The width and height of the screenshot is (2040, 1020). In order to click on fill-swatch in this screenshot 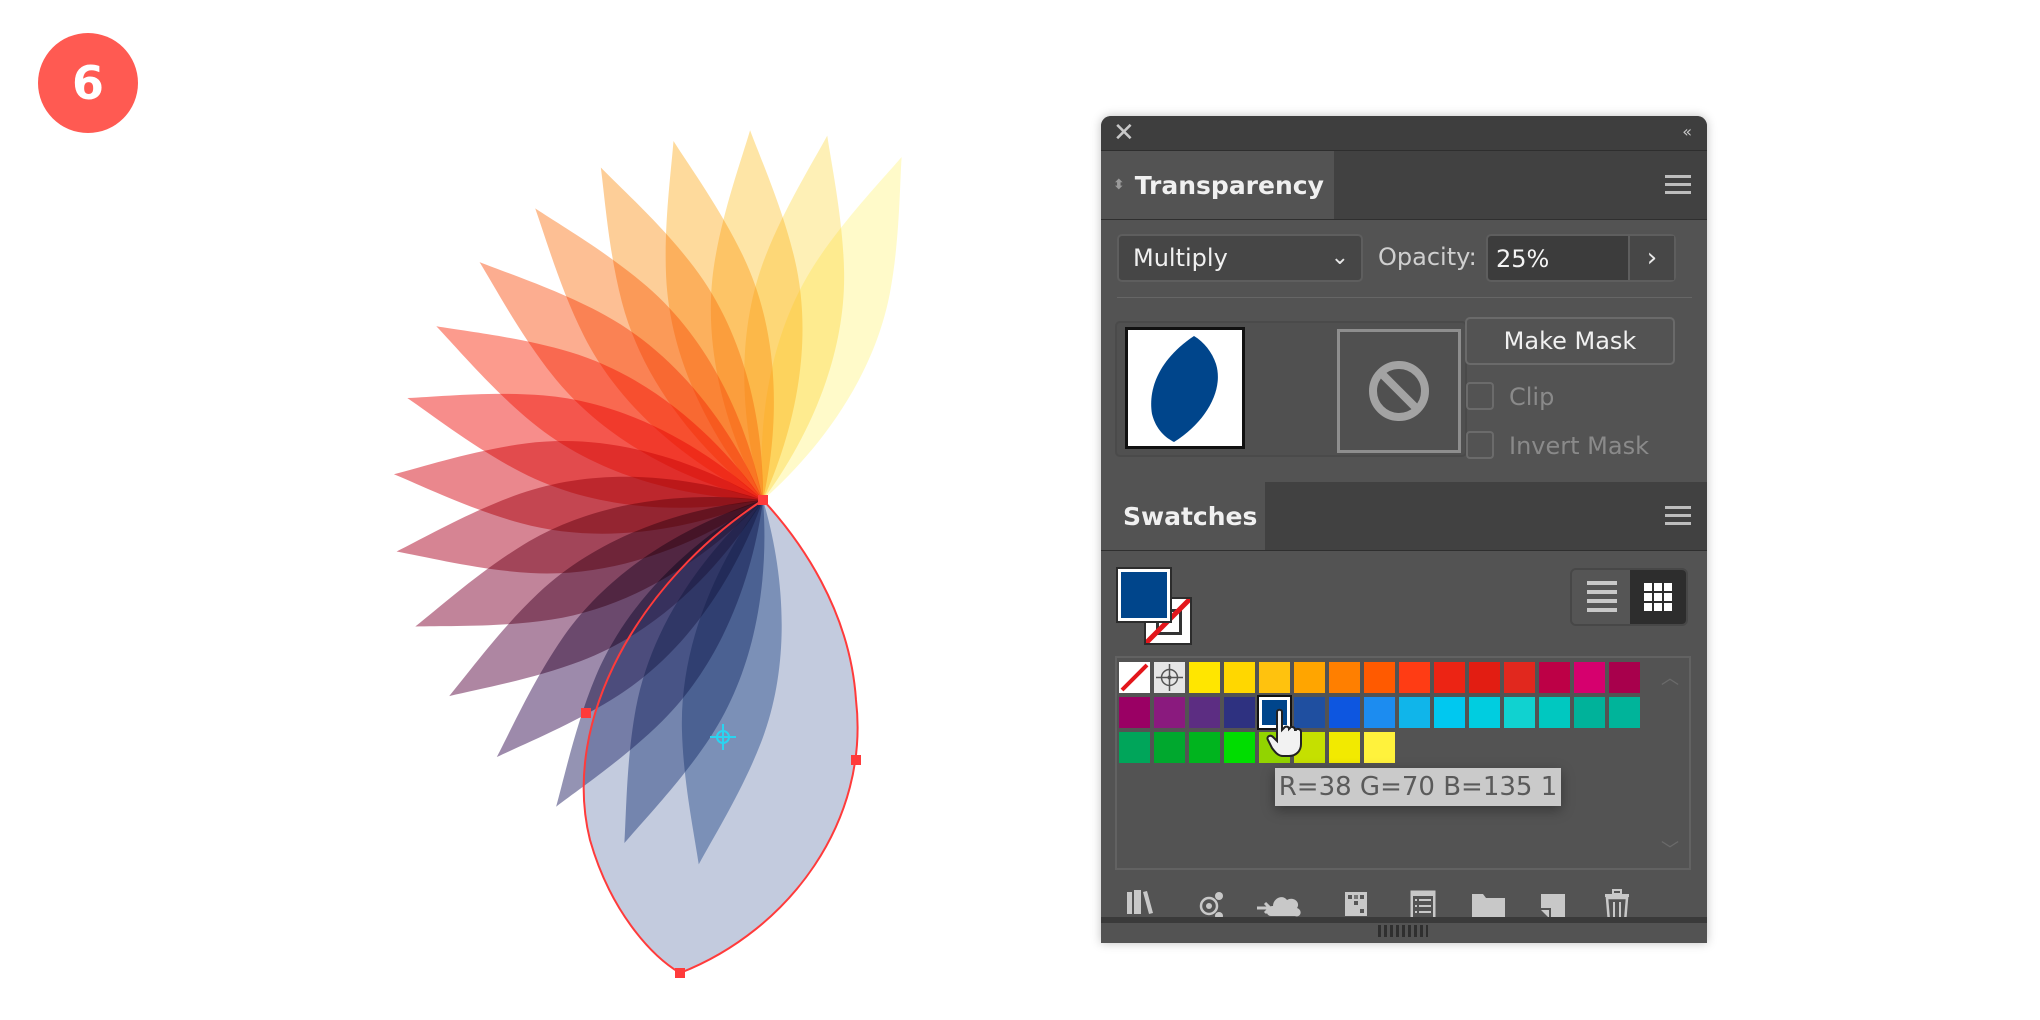, I will do `click(1144, 595)`.